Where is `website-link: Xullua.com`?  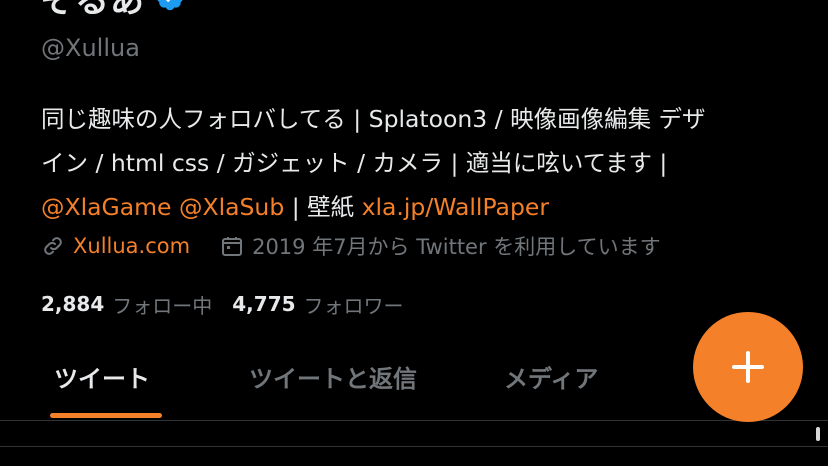
website-link: Xullua.com is located at coordinates (131, 246).